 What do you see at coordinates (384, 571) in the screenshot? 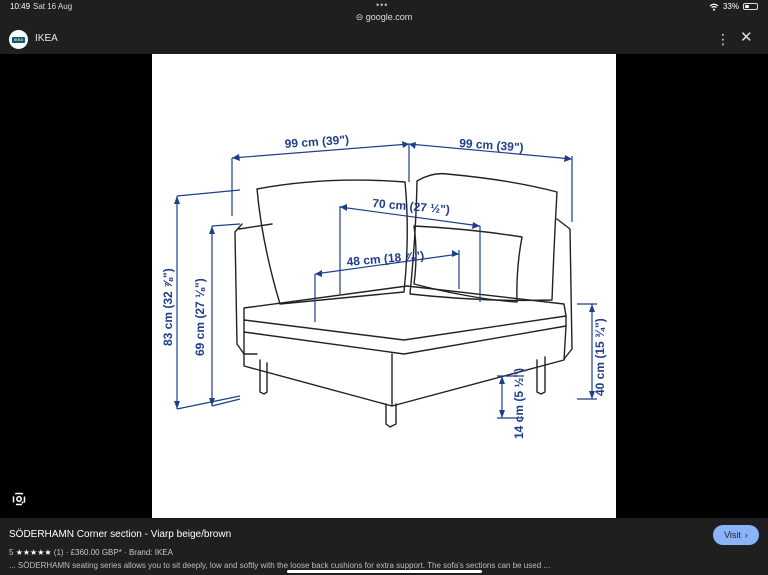
I see `home-indicator` at bounding box center [384, 571].